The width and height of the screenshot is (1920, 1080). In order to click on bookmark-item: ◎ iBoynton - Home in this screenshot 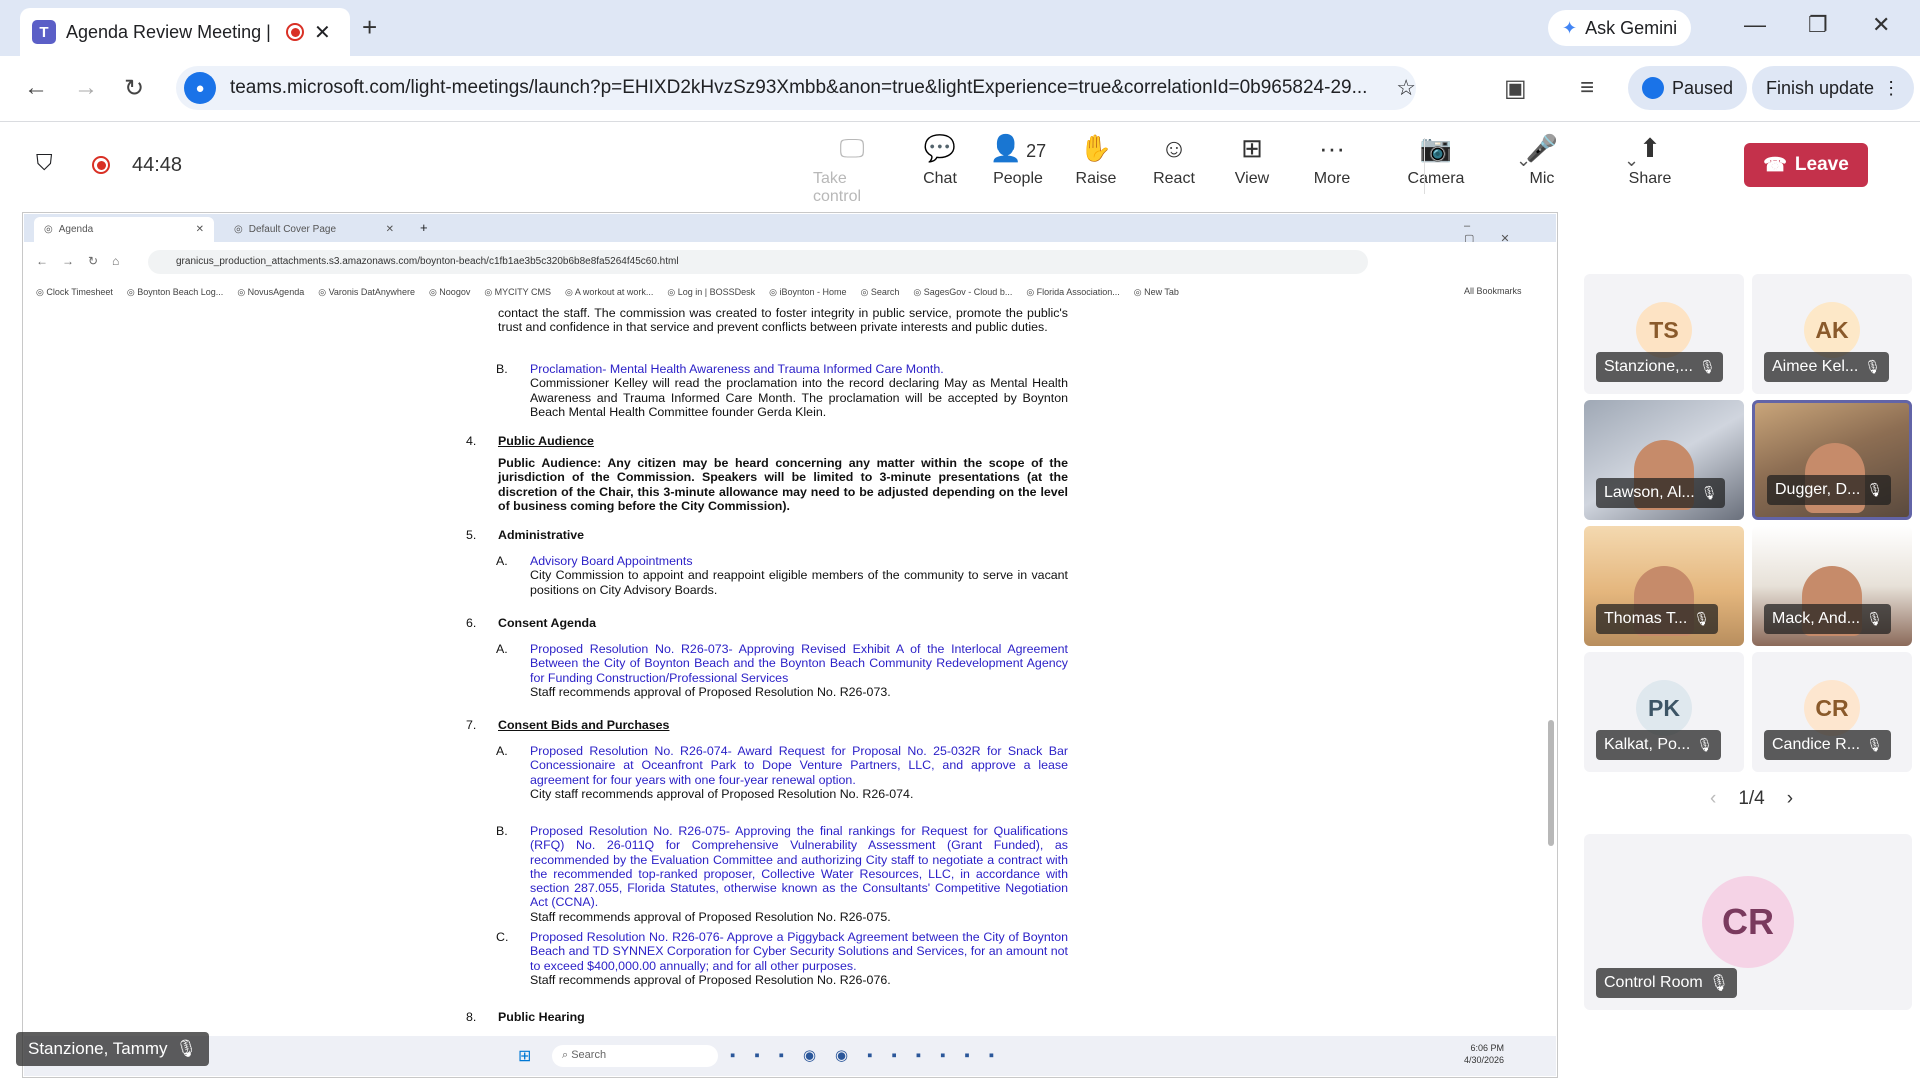, I will do `click(808, 291)`.